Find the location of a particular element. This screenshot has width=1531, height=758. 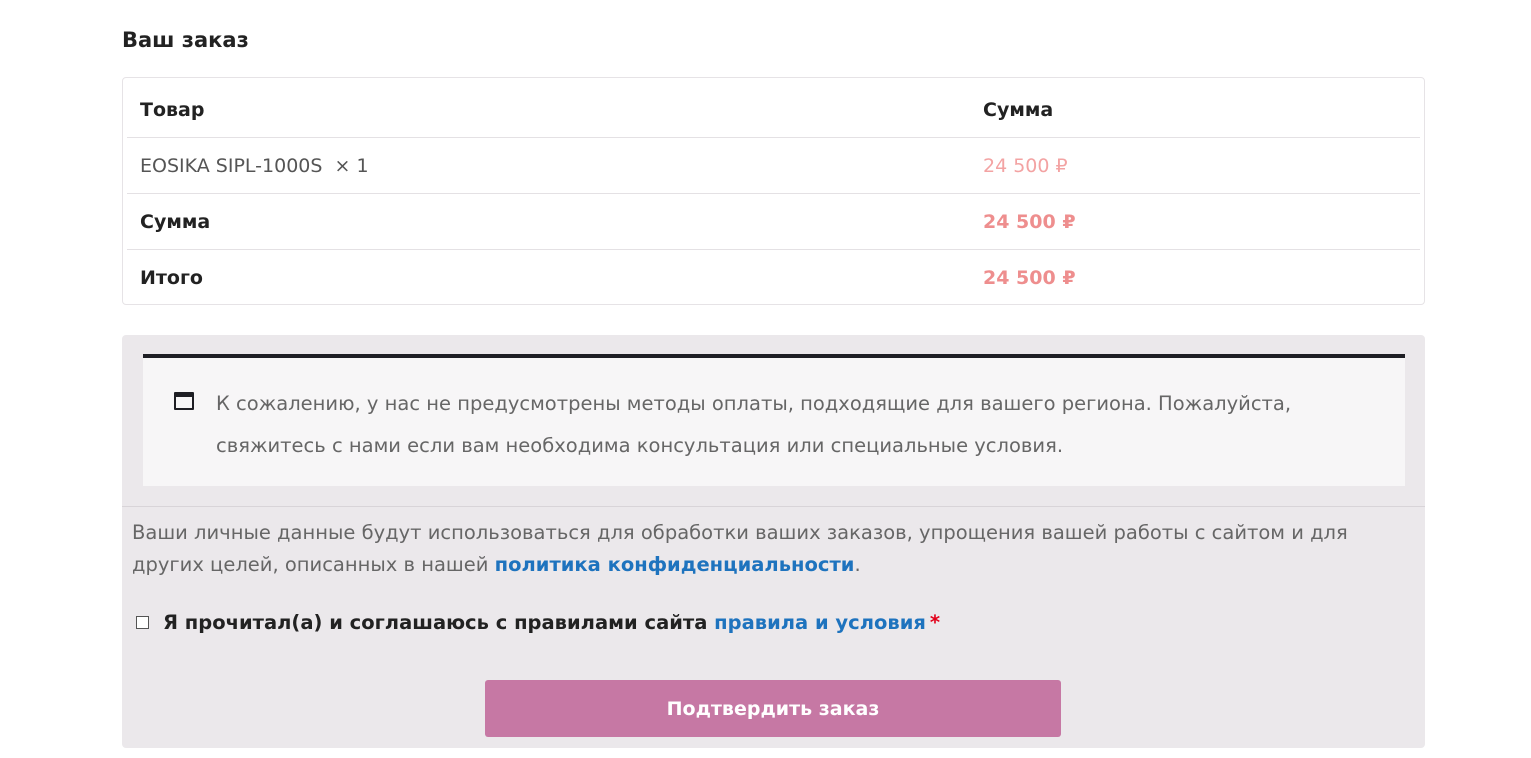

subtotal-row: Сумма 24 500 ₽ is located at coordinates (773, 222).